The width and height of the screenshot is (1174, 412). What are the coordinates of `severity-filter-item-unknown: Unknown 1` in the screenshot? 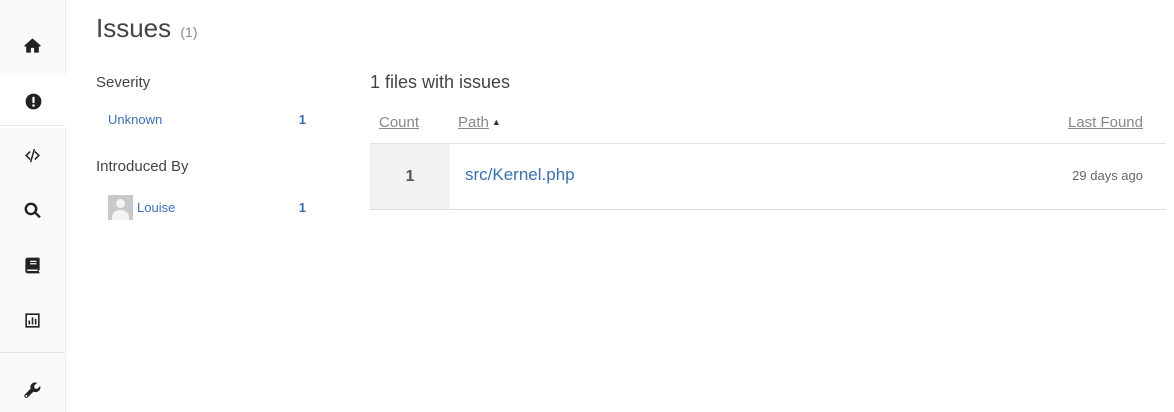 It's located at (207, 119).